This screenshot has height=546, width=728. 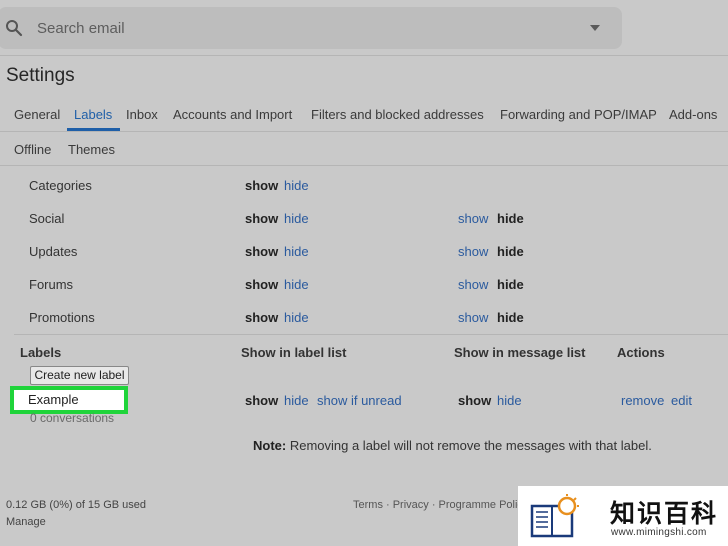 I want to click on search-options-icon, so click(x=595, y=28).